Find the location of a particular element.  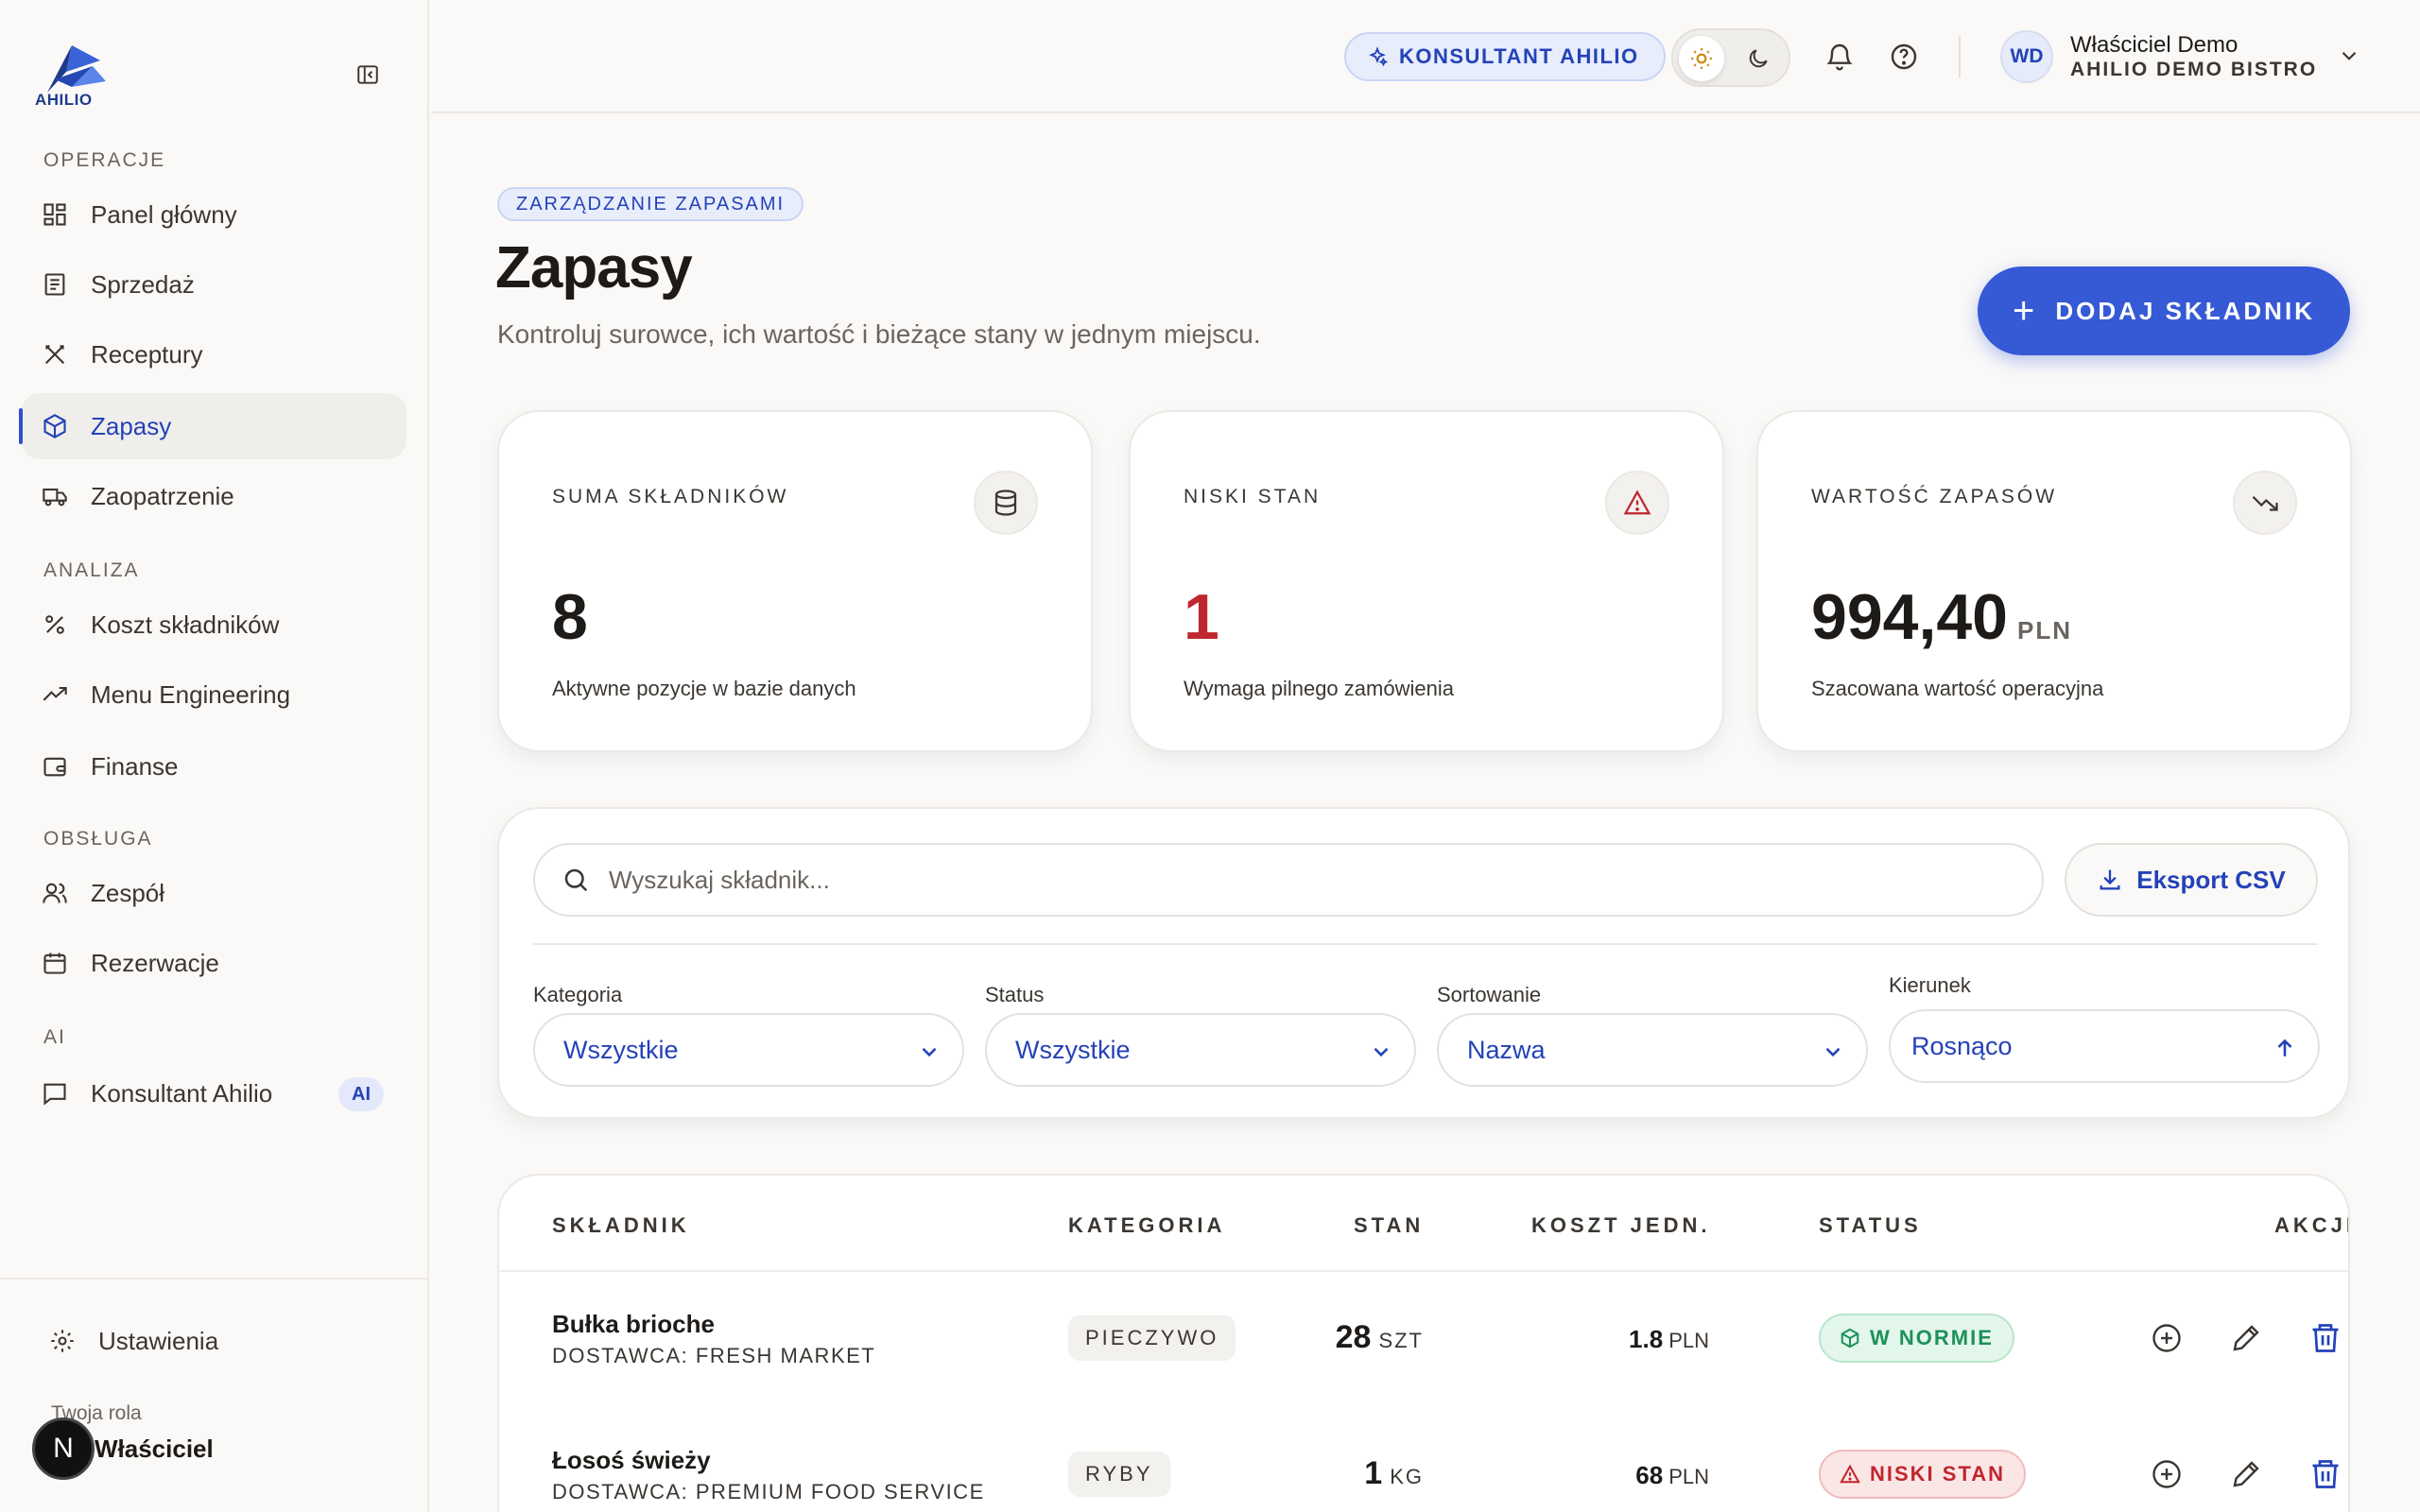

next-devtools-badge: N is located at coordinates (63, 1449).